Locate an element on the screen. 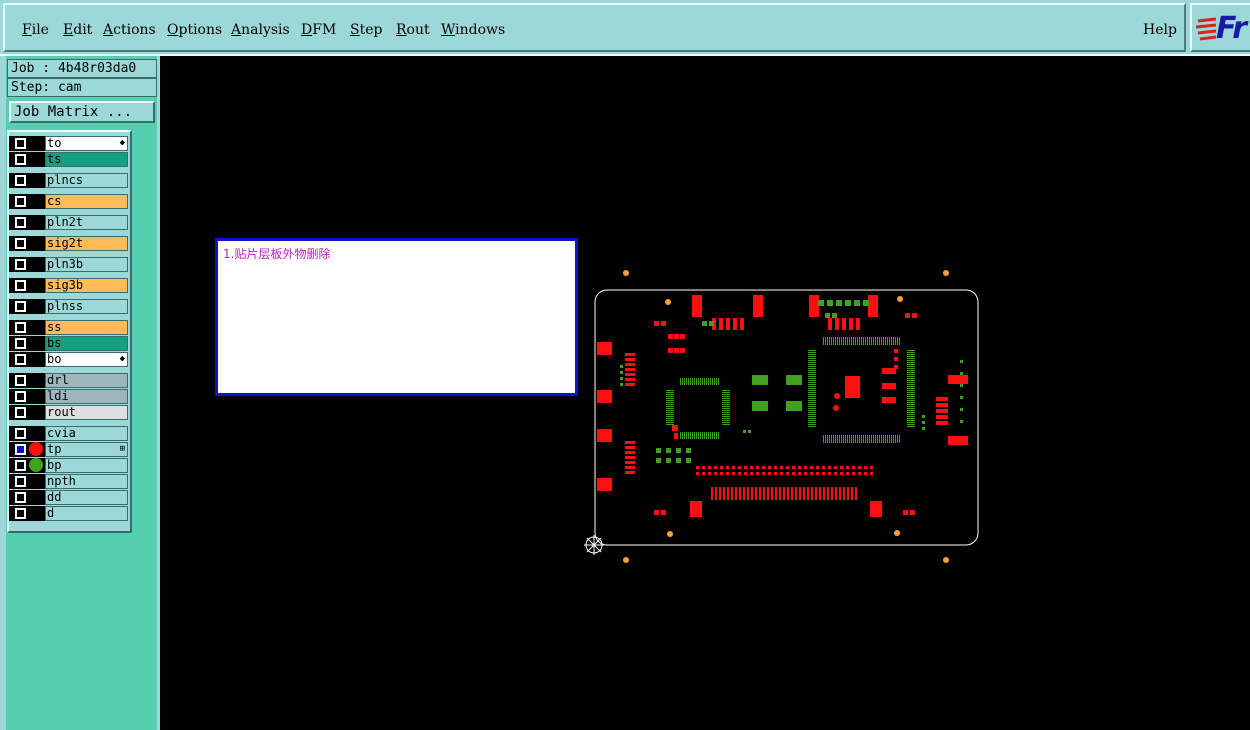  layer-row-rout: rout is located at coordinates (69, 412).